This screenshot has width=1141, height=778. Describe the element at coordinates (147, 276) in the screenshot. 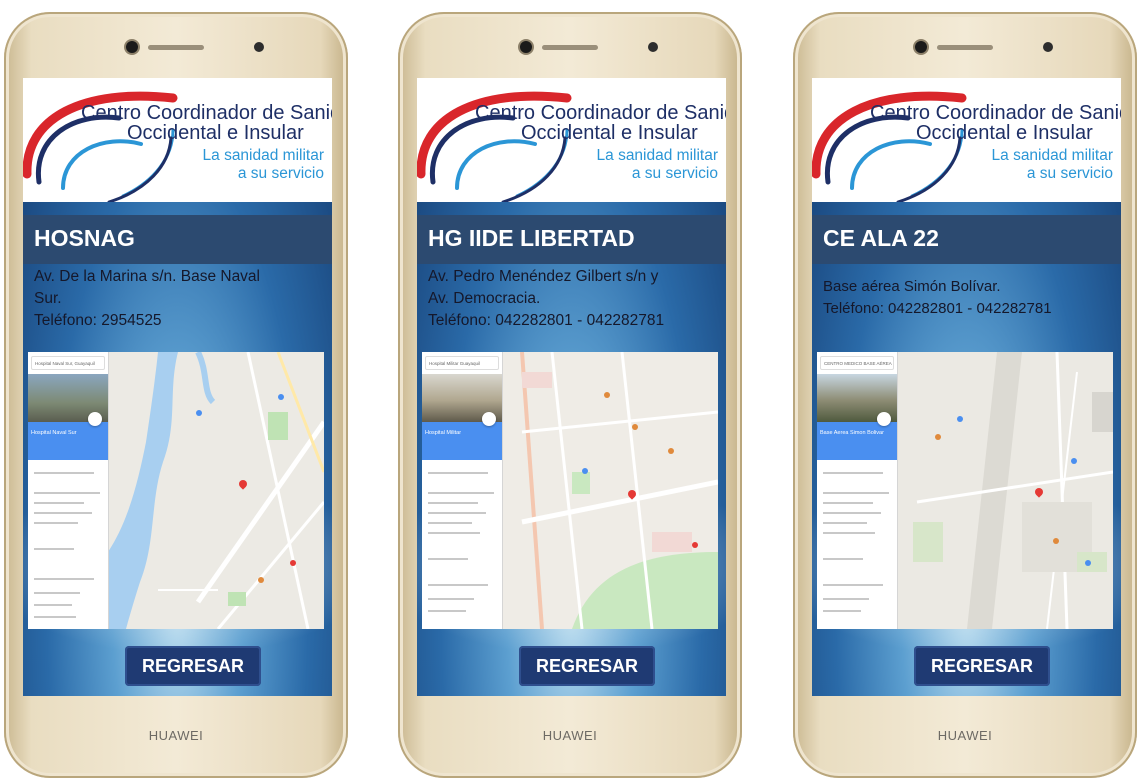

I see `address-line: Av. De la Marina s/n. Base Naval` at that location.